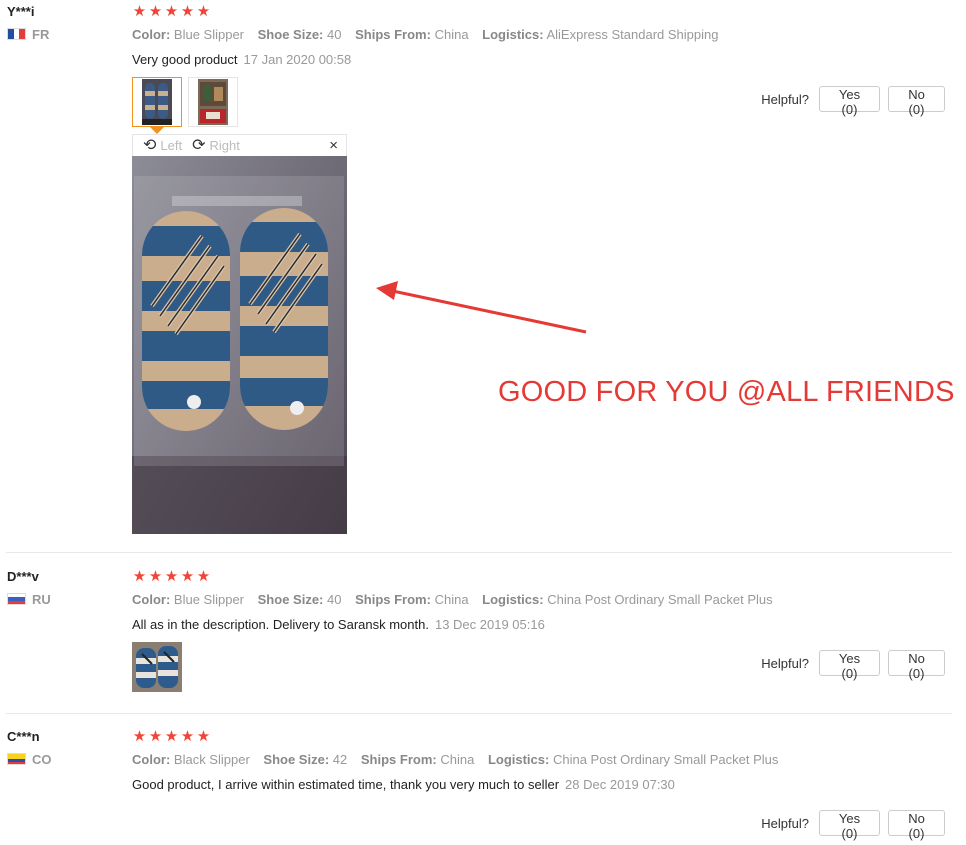 The height and width of the screenshot is (845, 966). I want to click on reviewer-country: FR, so click(62, 34).